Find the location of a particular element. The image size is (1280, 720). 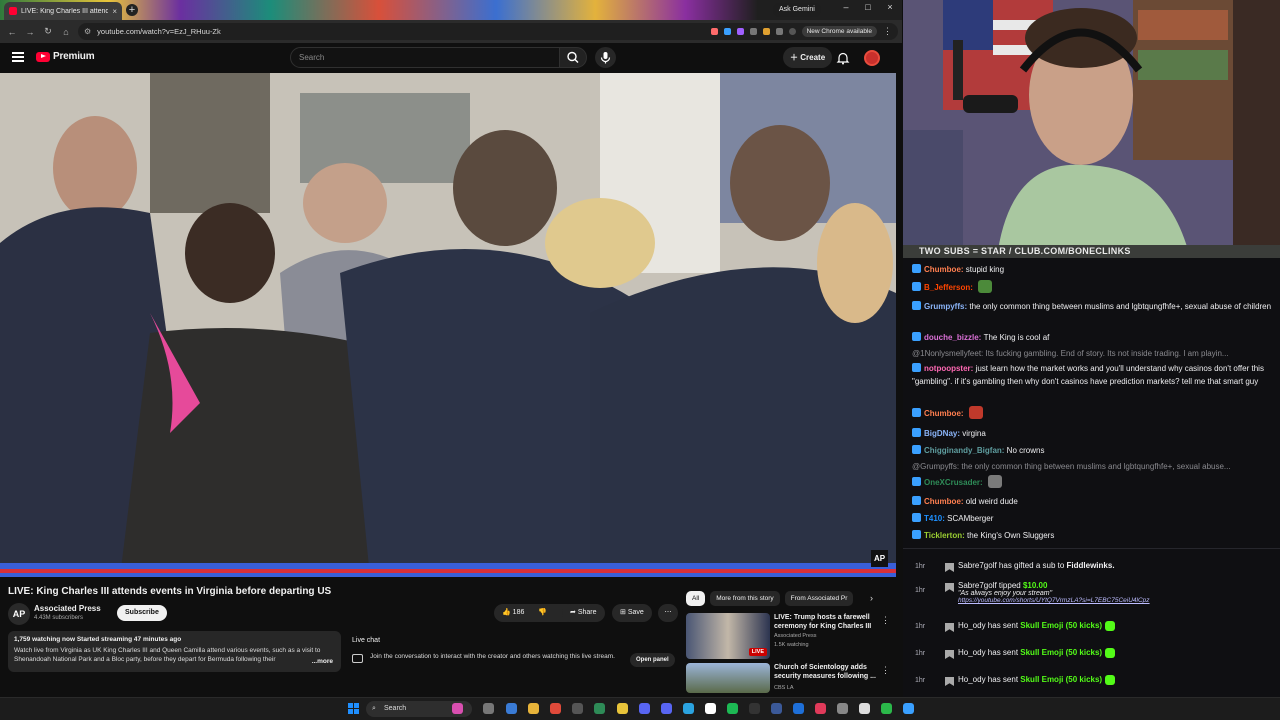

menu-icon is located at coordinates (18, 57).